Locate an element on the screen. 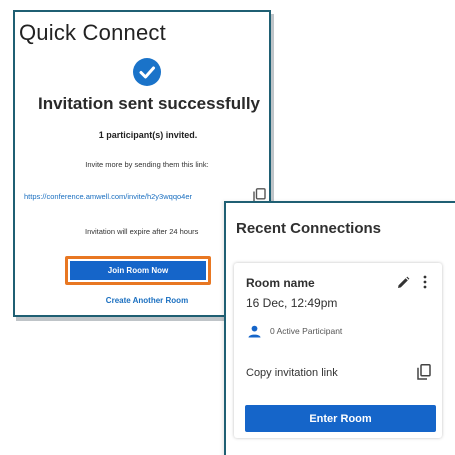 This screenshot has height=455, width=455. expiry-note: Invitation will expire after 24 hours is located at coordinates (142, 231).